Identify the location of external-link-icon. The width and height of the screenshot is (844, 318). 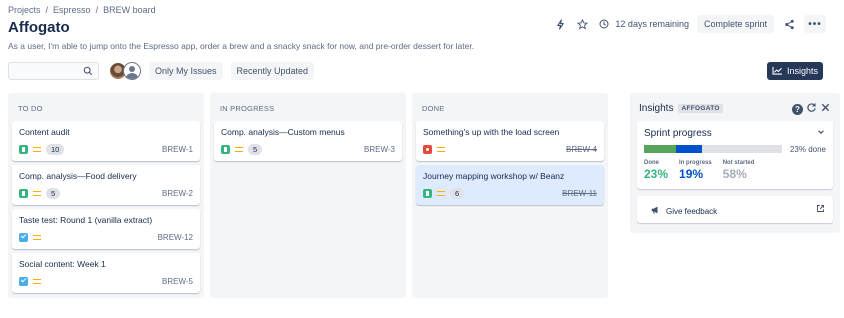
(820, 210).